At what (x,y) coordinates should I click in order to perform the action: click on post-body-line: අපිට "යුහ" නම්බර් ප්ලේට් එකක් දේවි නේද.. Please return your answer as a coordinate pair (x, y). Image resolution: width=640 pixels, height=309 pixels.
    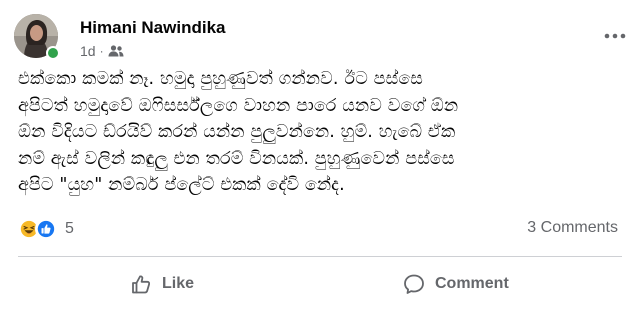
    Looking at the image, I should click on (181, 185).